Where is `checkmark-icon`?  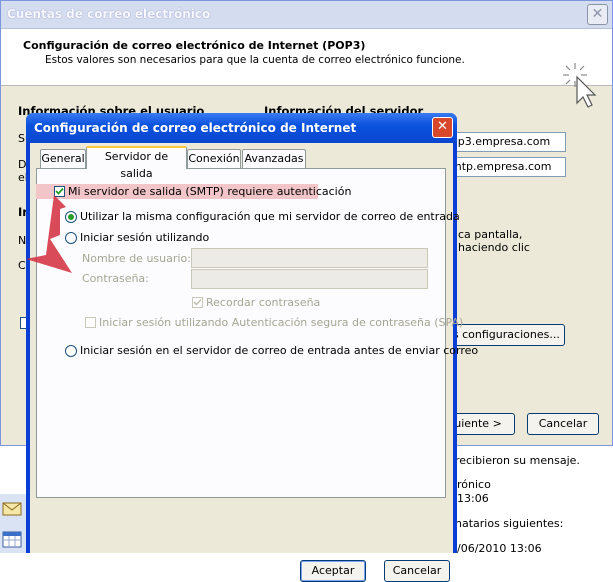
checkmark-icon is located at coordinates (197, 302).